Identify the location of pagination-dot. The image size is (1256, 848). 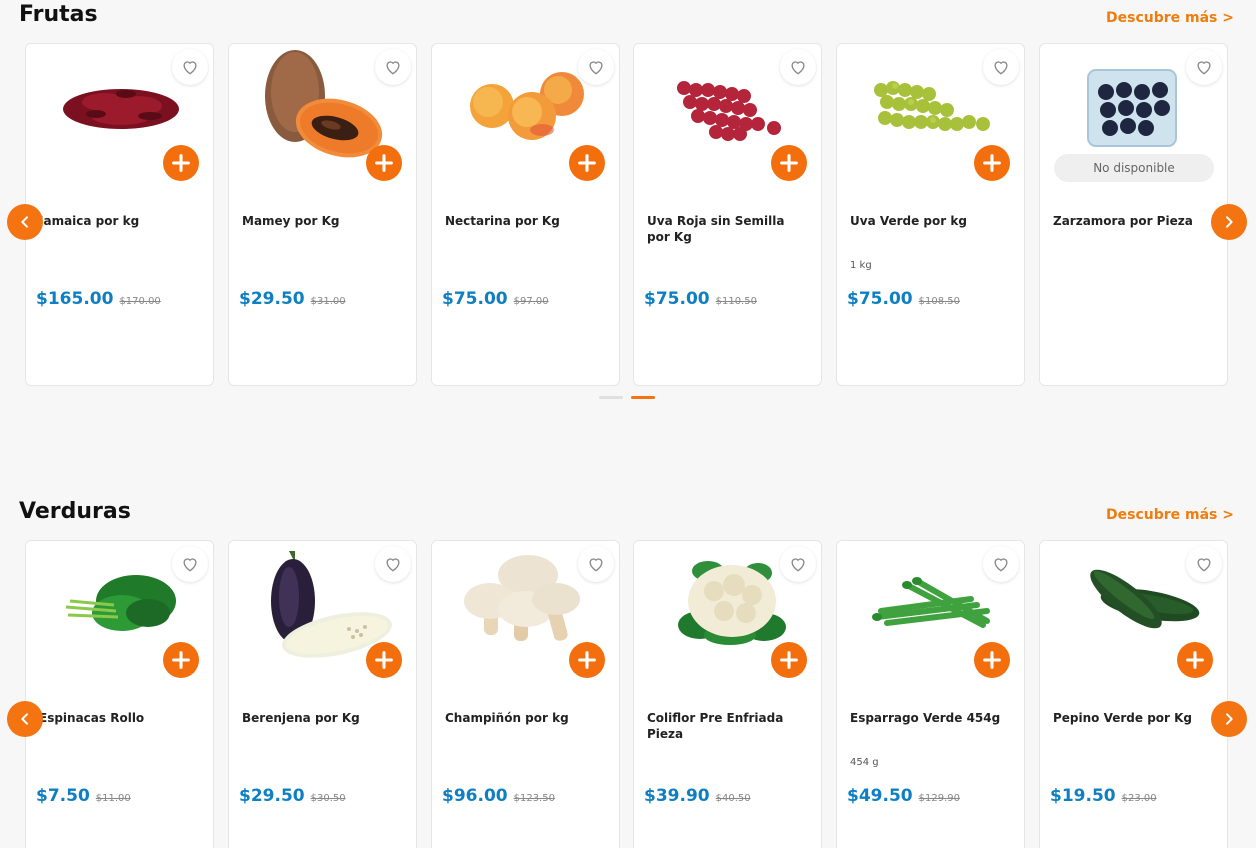
(611, 397).